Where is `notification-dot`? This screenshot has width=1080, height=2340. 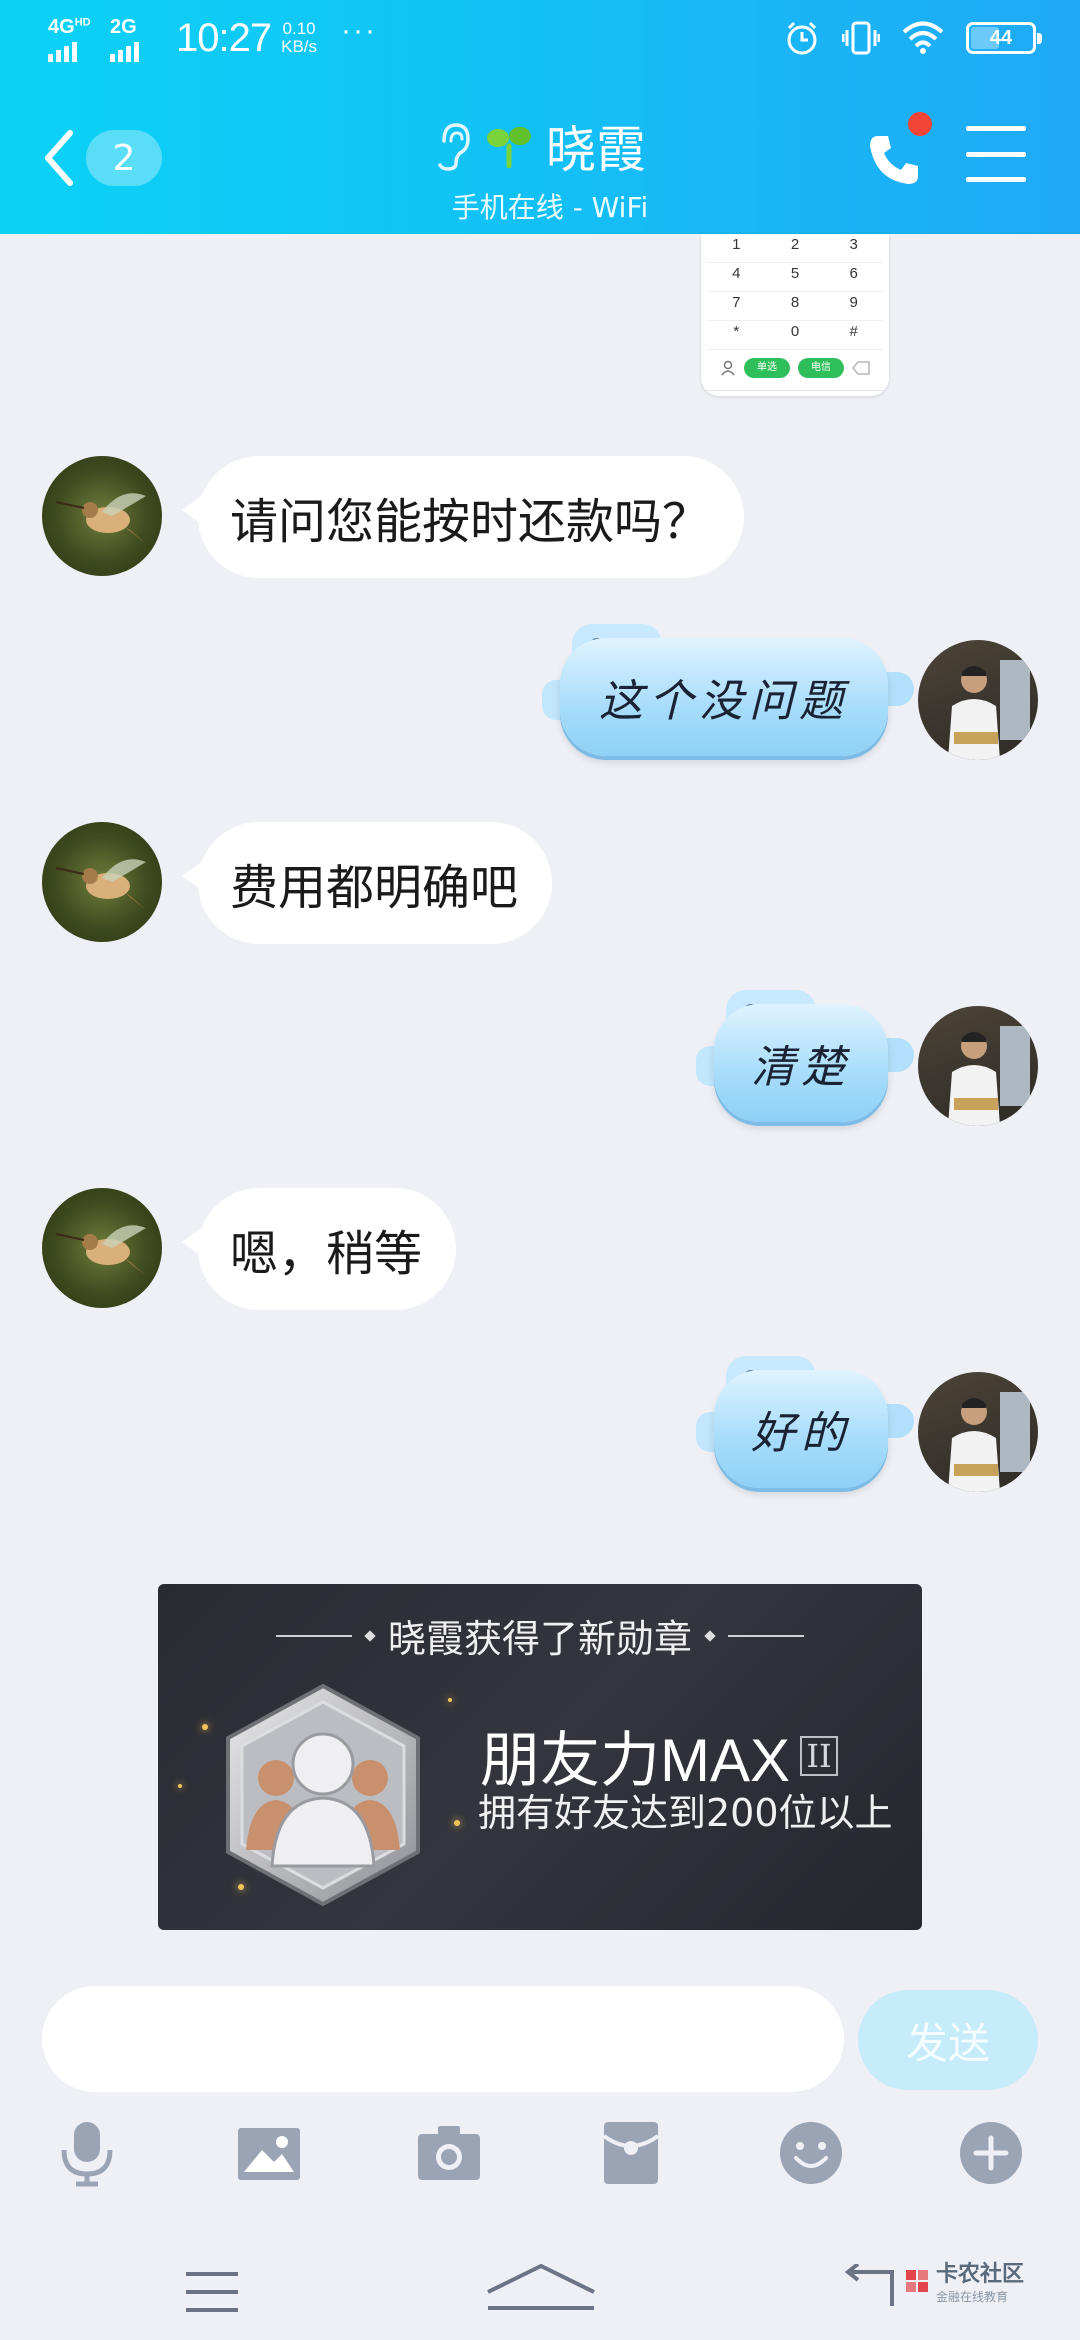
notification-dot is located at coordinates (920, 124).